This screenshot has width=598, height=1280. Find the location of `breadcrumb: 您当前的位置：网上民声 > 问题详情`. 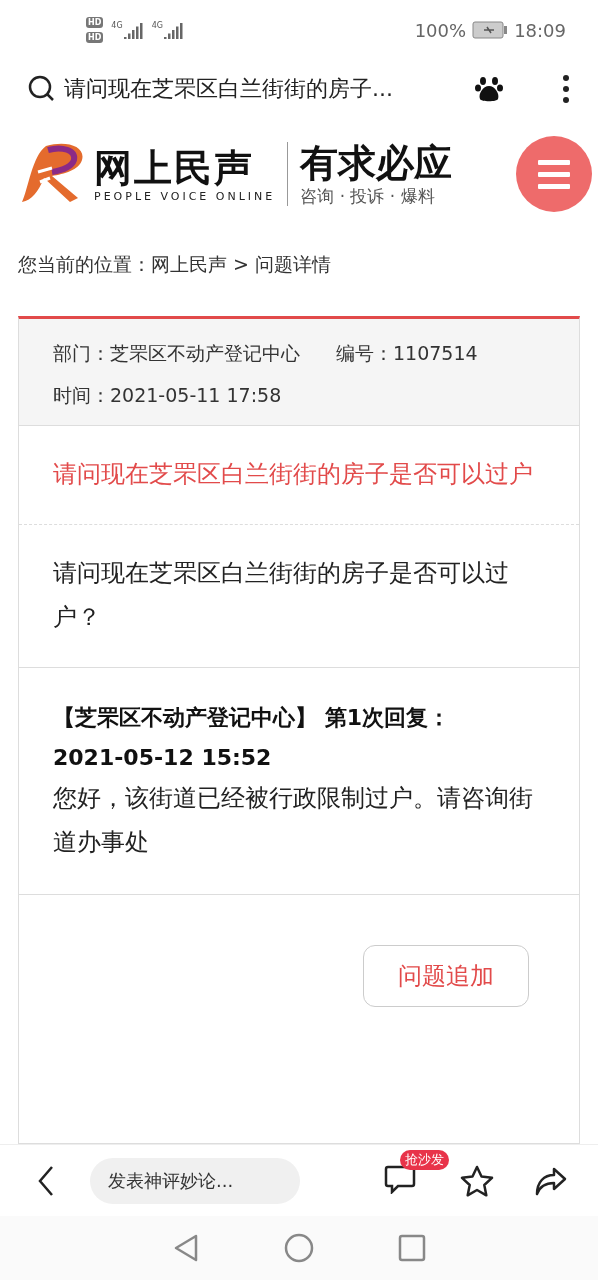

breadcrumb: 您当前的位置：网上民声 > 问题详情 is located at coordinates (174, 264).